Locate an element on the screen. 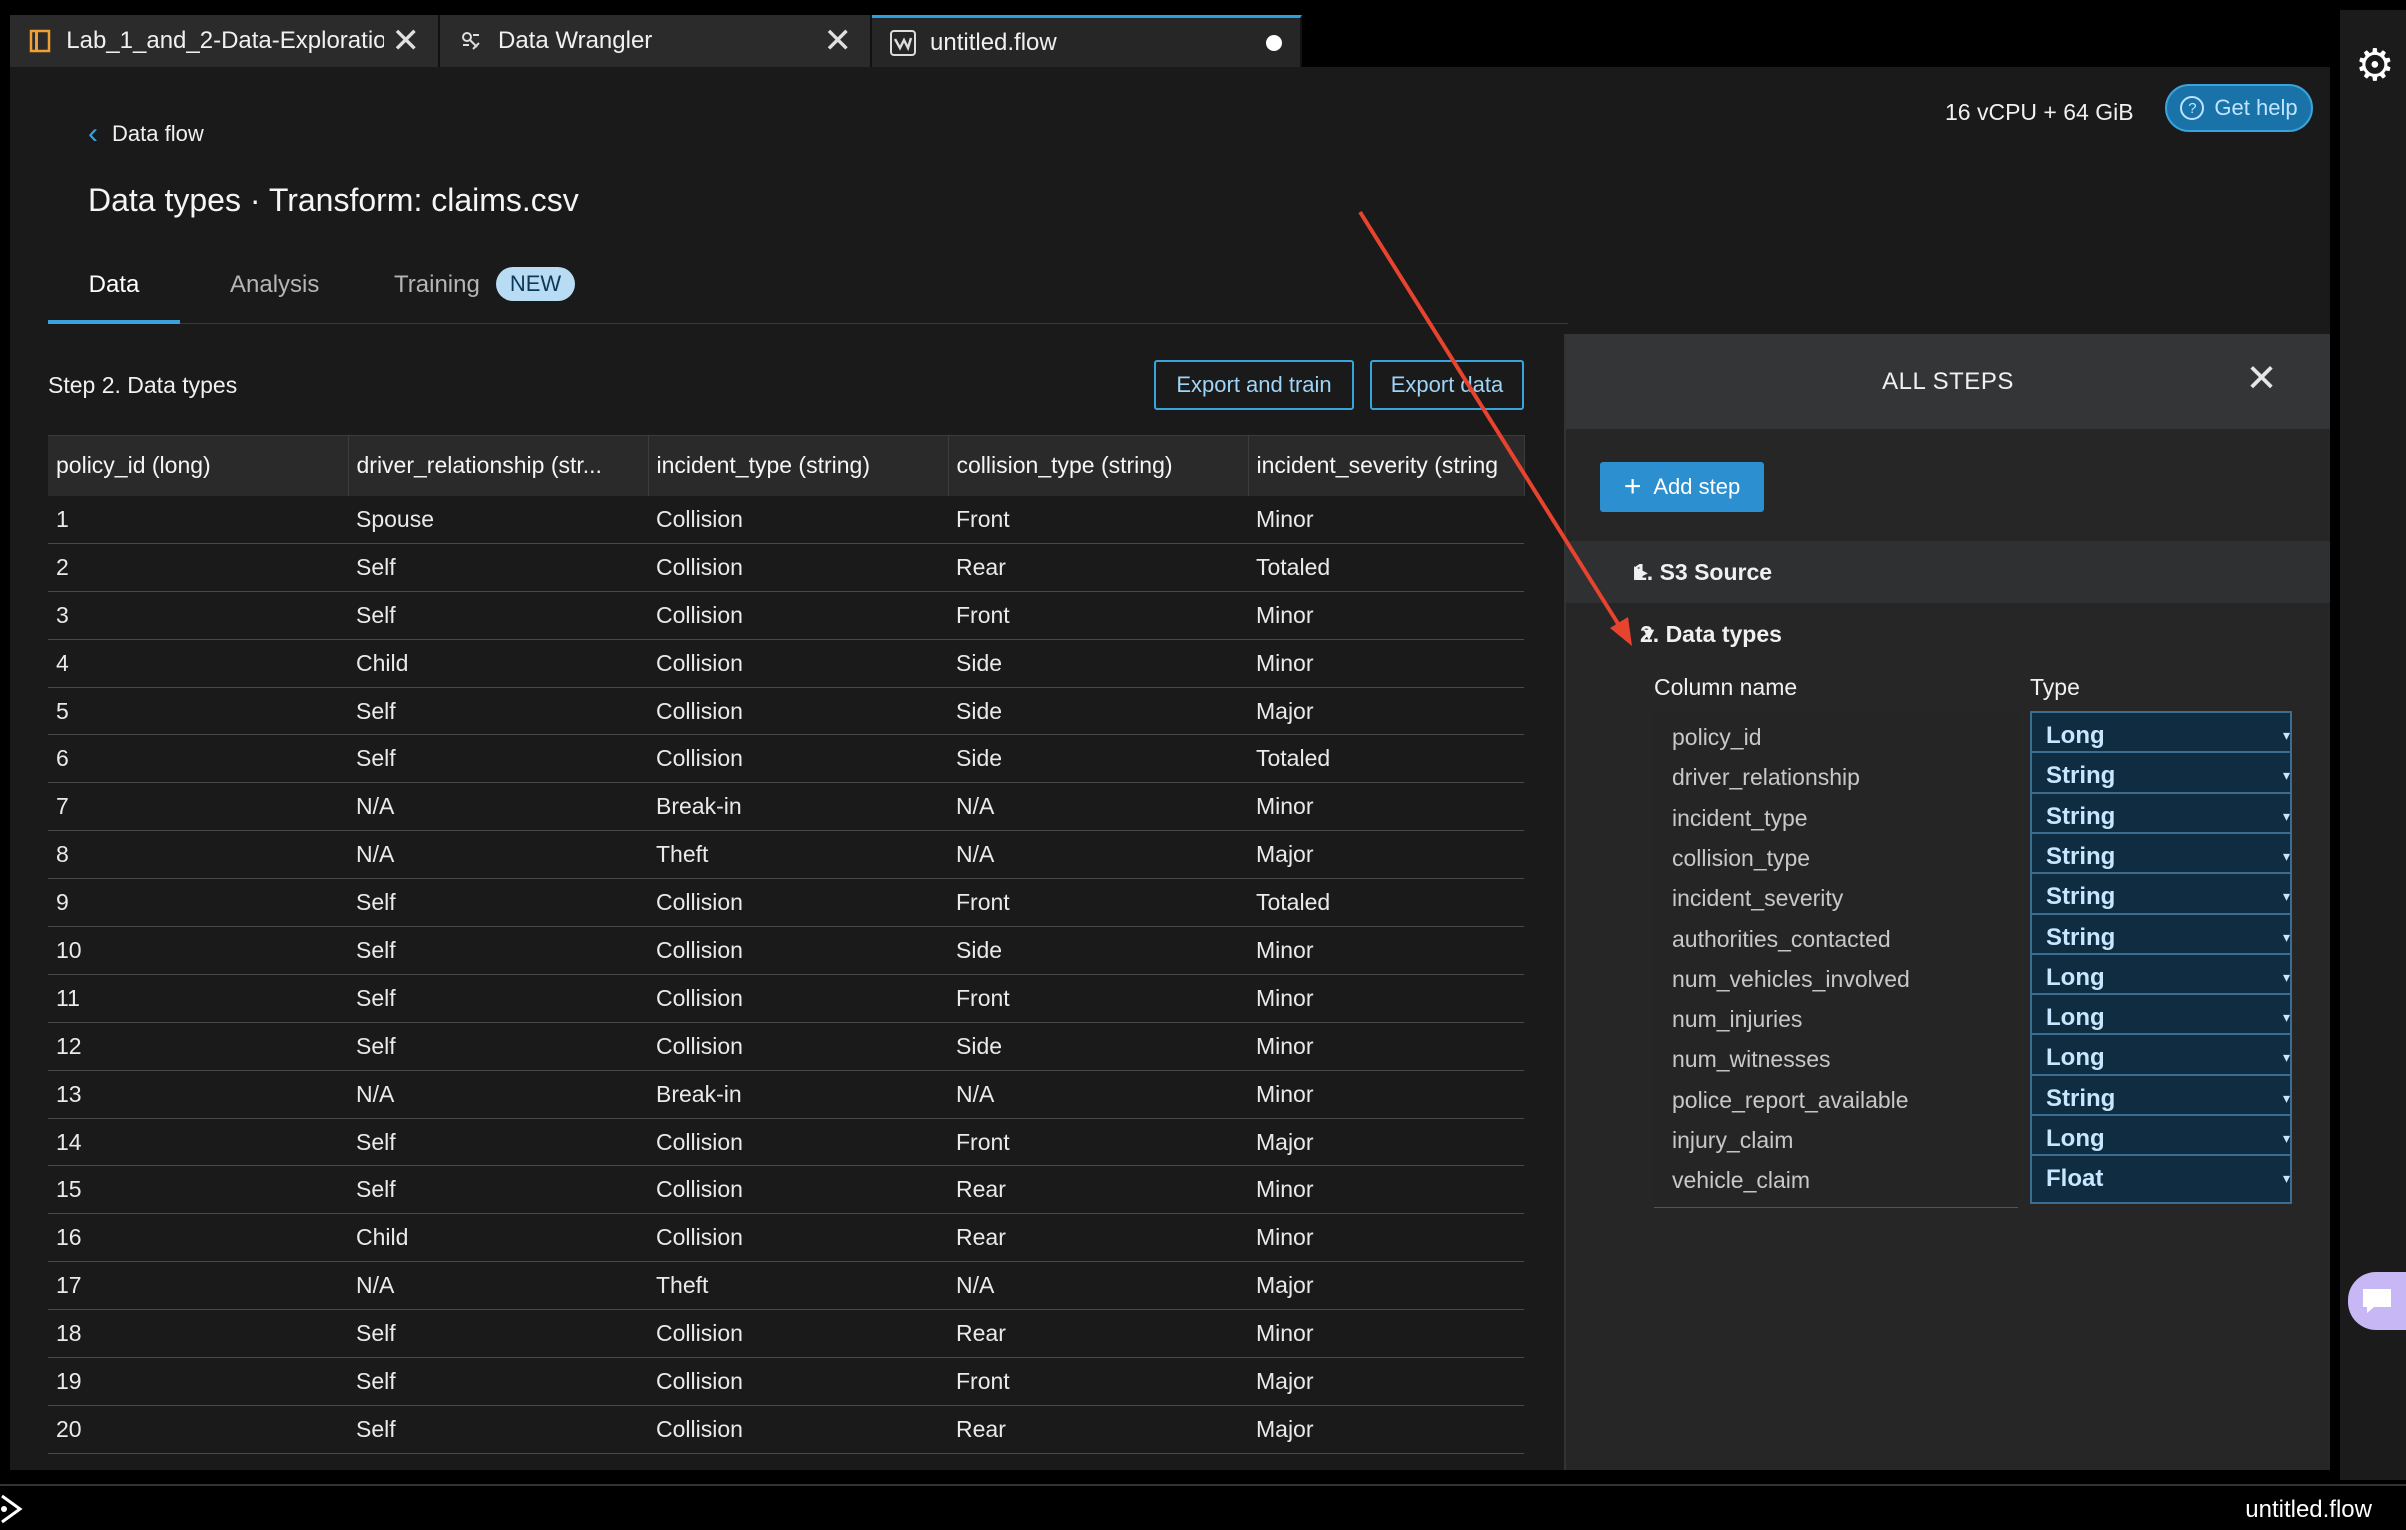 The height and width of the screenshot is (1530, 2406). column-header: policy_id (long) is located at coordinates (198, 465).